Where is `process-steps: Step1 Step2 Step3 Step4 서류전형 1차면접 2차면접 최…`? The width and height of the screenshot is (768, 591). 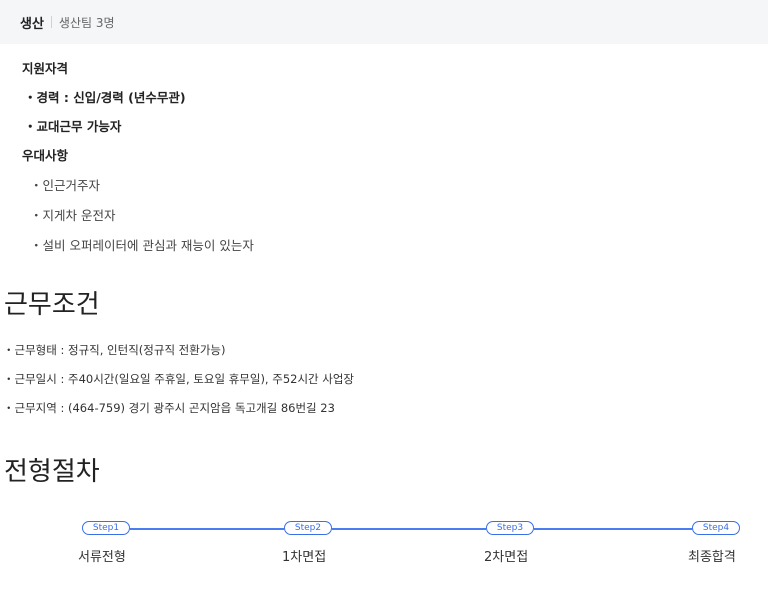
process-steps: Step1 Step2 Step3 Step4 서류전형 1차면접 2차면접 최… is located at coordinates (384, 544).